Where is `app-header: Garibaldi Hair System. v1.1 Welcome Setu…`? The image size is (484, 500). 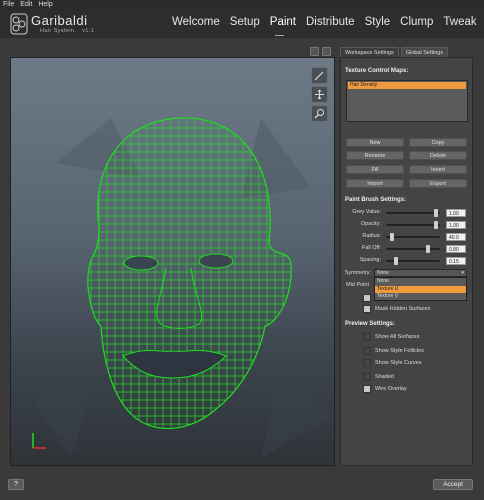 app-header: Garibaldi Hair System. v1.1 Welcome Setu… is located at coordinates (242, 24).